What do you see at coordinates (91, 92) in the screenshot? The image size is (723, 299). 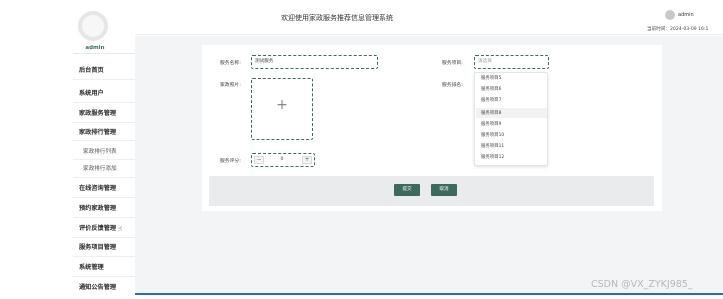 I see `sidebar-item-system-users: 系统用户` at bounding box center [91, 92].